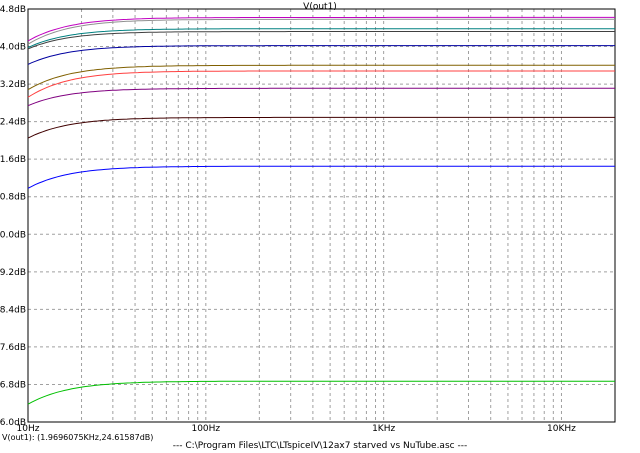 Image resolution: width=640 pixels, height=453 pixels. What do you see at coordinates (13, 235) in the screenshot?
I see `y-tick-label: 20.0dB` at bounding box center [13, 235].